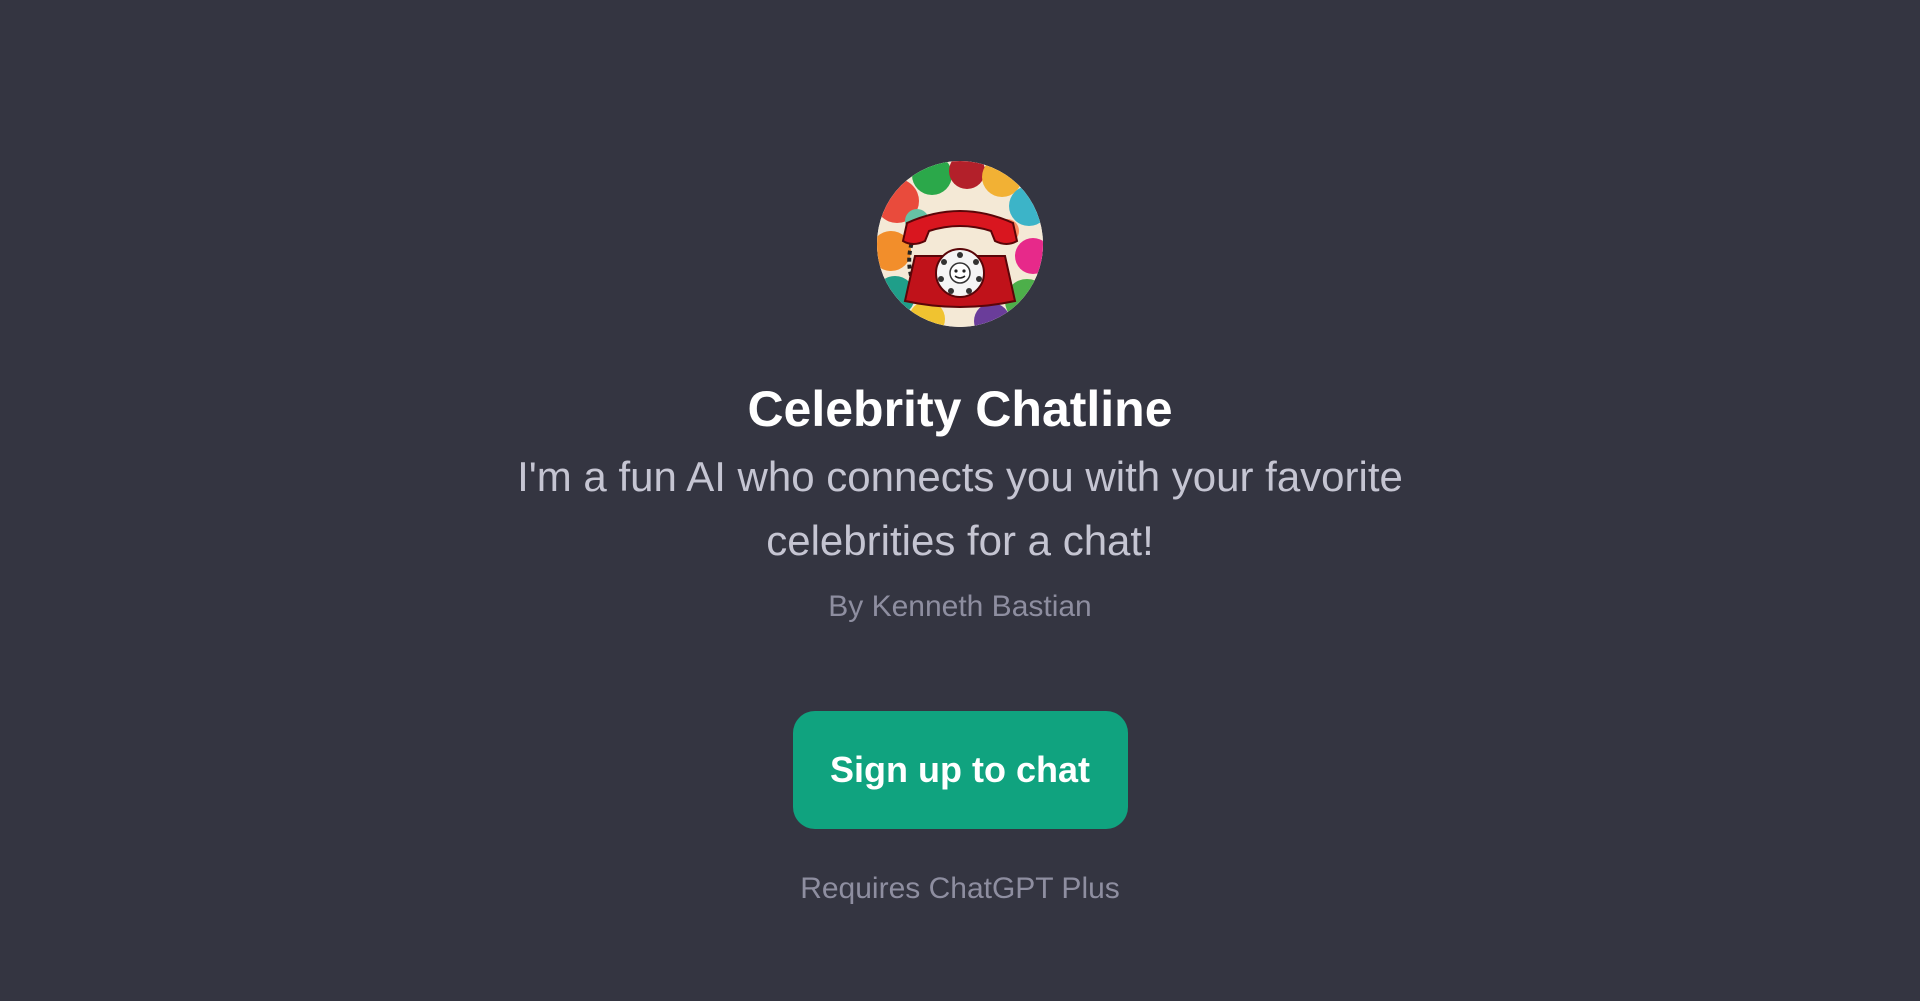 This screenshot has height=1001, width=1920. What do you see at coordinates (960, 409) in the screenshot?
I see `gpt-title: Celebrity Chatline` at bounding box center [960, 409].